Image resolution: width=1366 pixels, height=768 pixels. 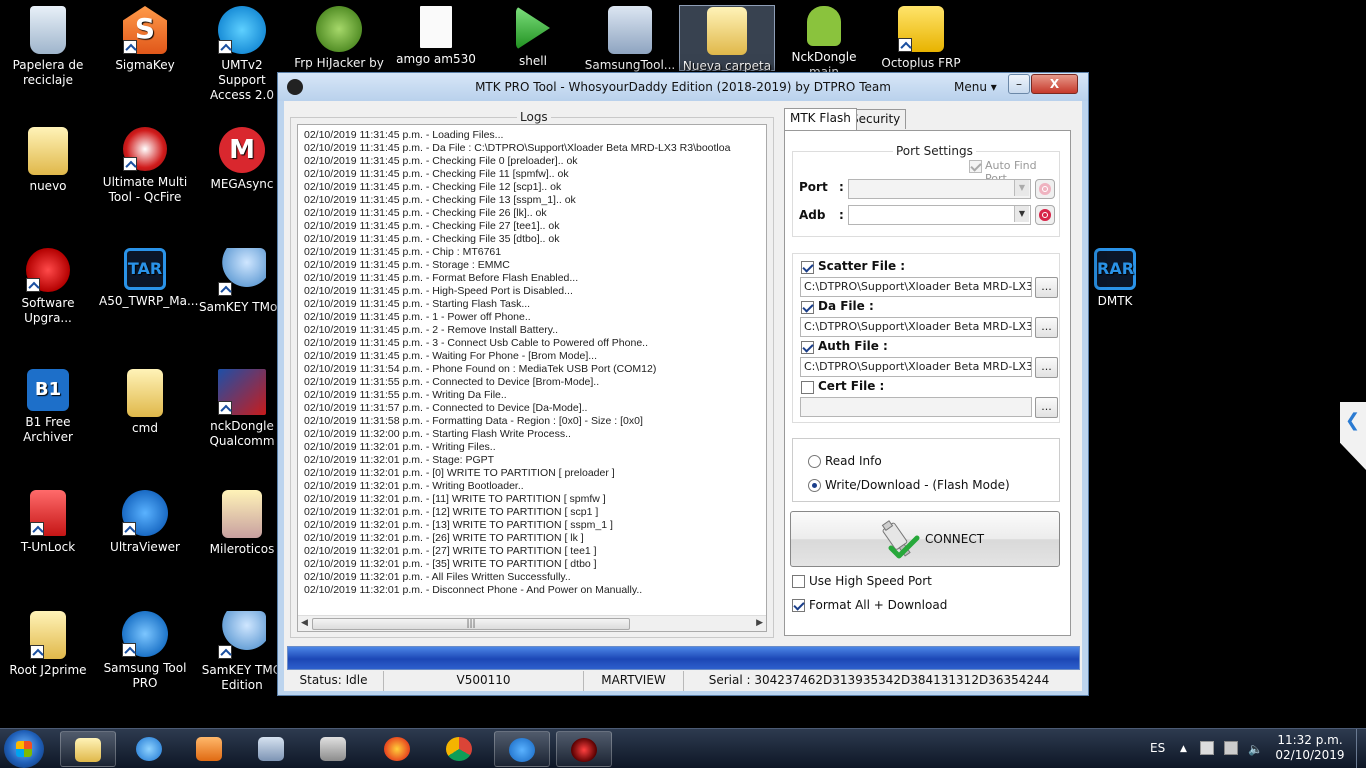 What do you see at coordinates (807, 307) in the screenshot?
I see `da-file-checkbox` at bounding box center [807, 307].